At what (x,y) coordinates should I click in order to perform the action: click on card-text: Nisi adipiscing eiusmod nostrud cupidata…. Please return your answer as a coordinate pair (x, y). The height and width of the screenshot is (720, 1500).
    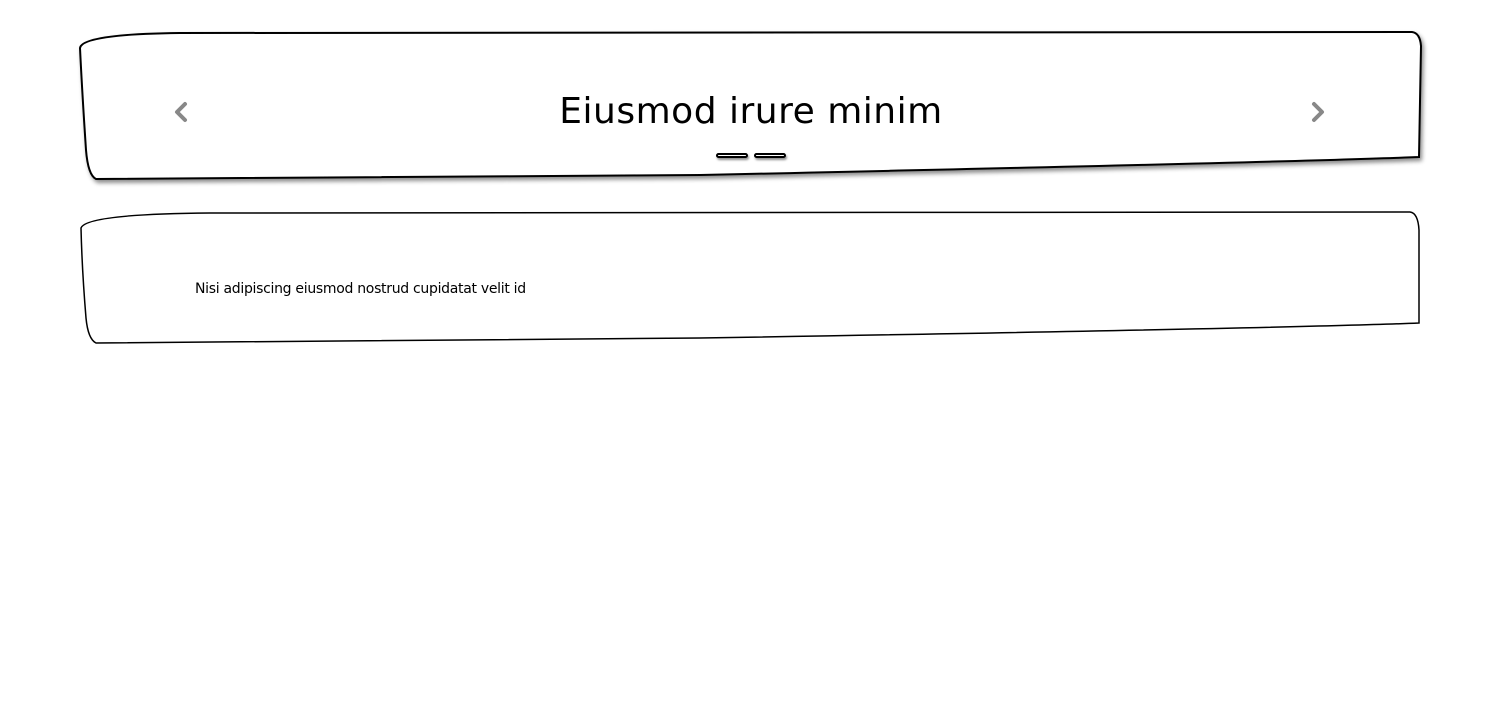
    Looking at the image, I should click on (360, 289).